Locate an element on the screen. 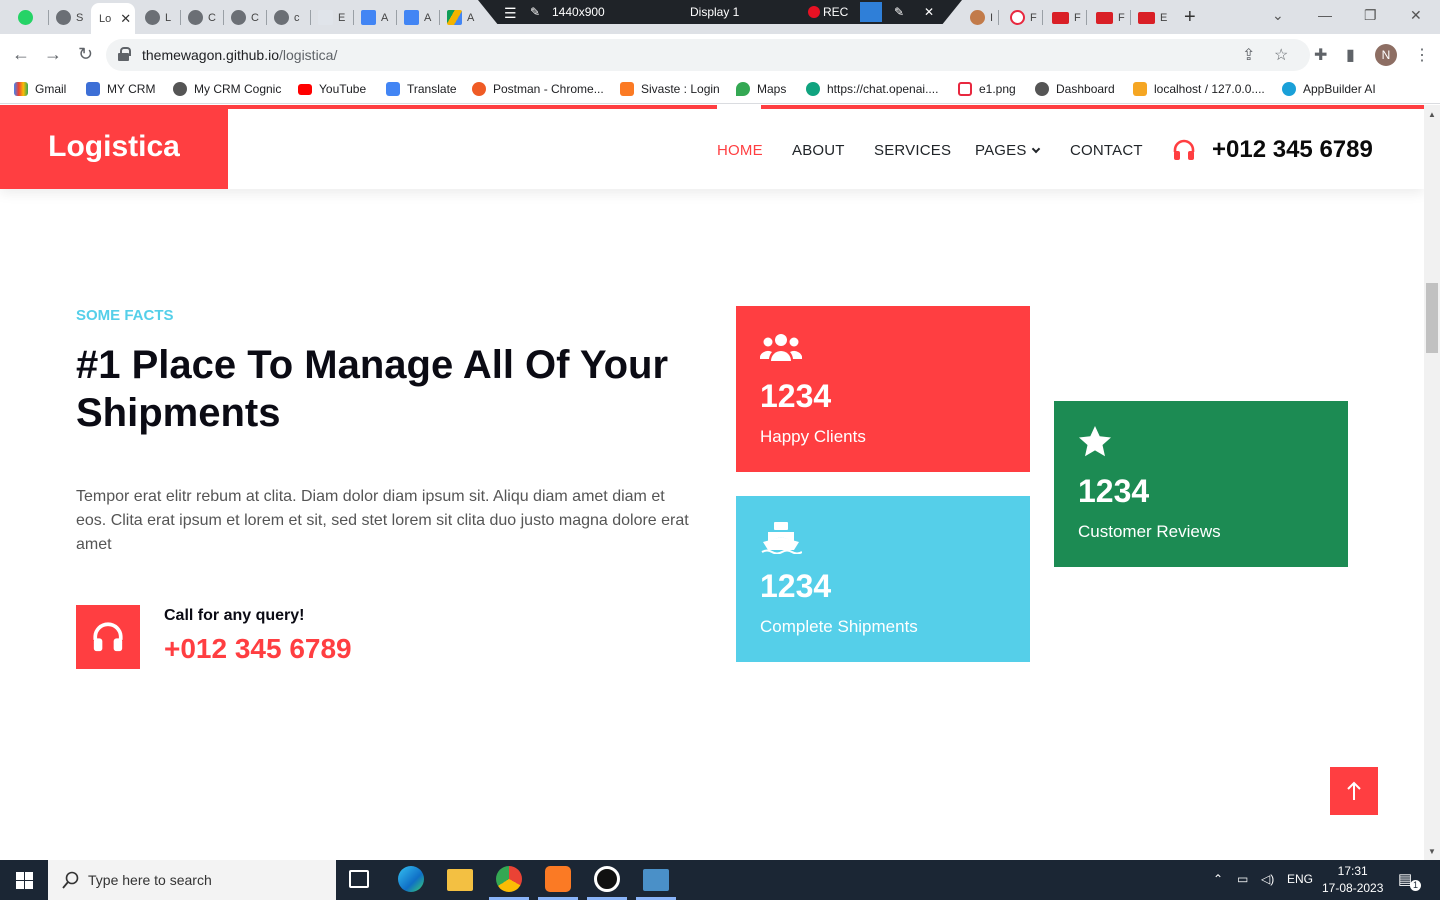 This screenshot has height=900, width=1440. bookmark-star-icon: ☆ is located at coordinates (1281, 55).